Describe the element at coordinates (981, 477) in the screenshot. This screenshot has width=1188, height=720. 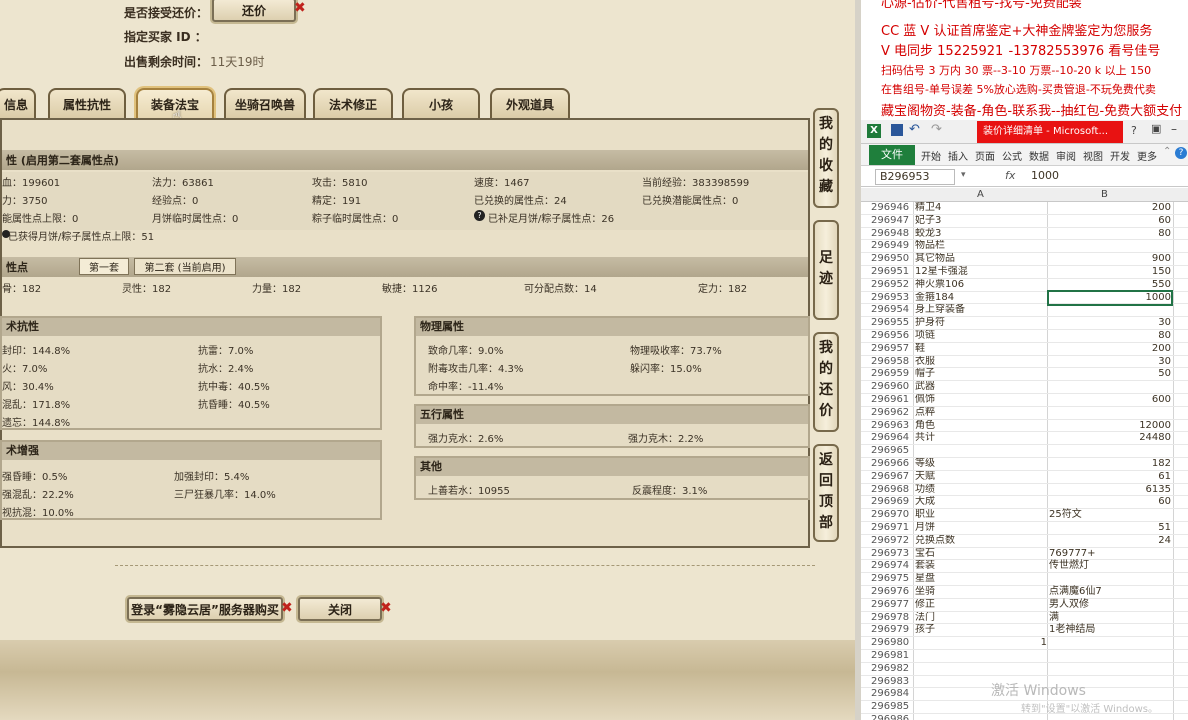
I see `cell-a: 天赋` at that location.